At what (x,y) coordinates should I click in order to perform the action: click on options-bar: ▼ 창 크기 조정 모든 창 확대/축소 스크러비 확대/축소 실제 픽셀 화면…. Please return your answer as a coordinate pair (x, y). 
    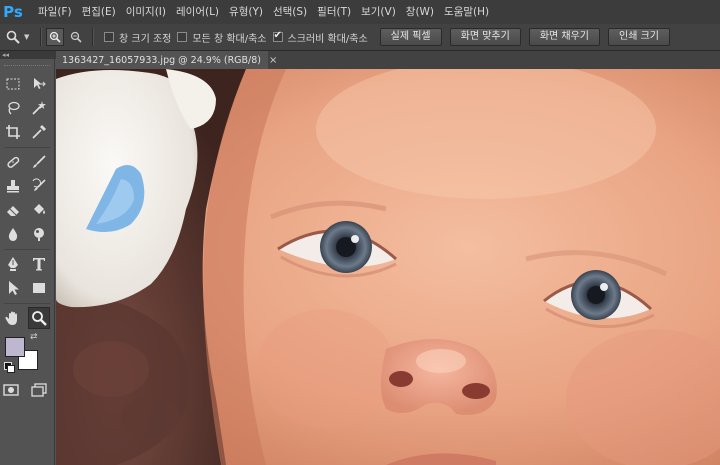
    Looking at the image, I should click on (360, 37).